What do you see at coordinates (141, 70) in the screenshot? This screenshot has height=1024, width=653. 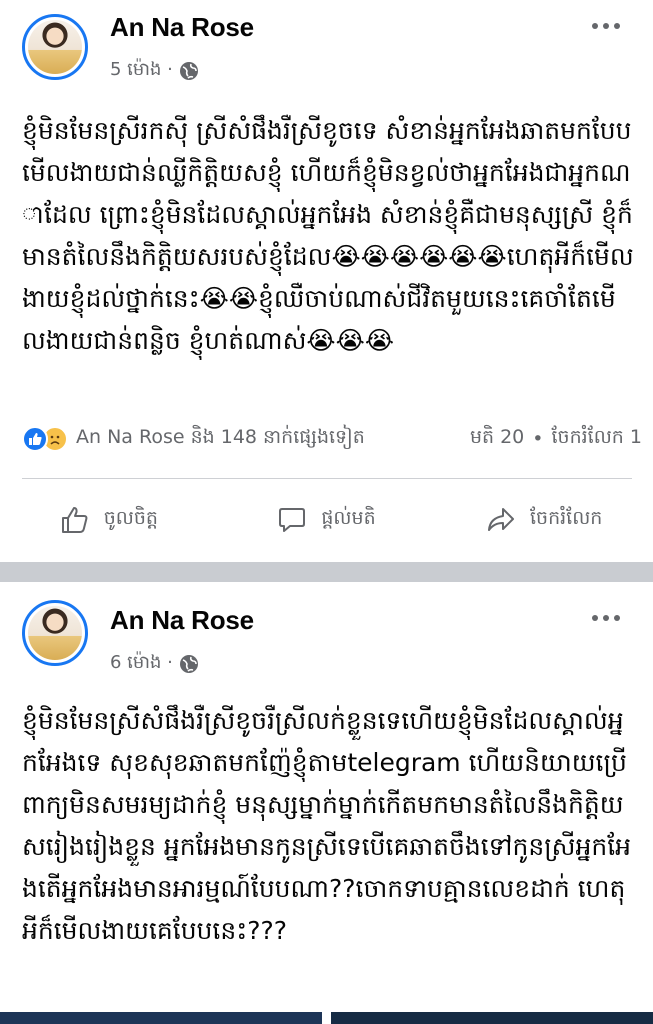 I see `post-time: 5 ម៉ោង ·` at bounding box center [141, 70].